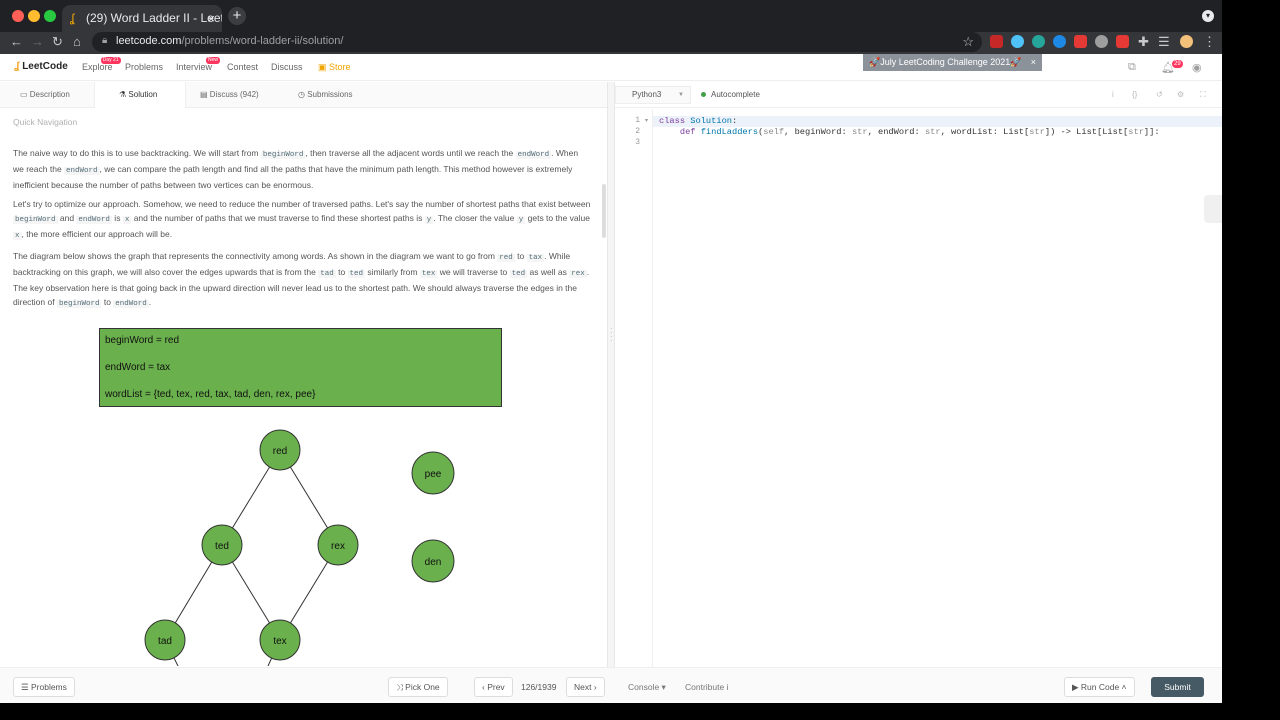 This screenshot has height=720, width=1280. I want to click on status-dot, so click(703, 94).